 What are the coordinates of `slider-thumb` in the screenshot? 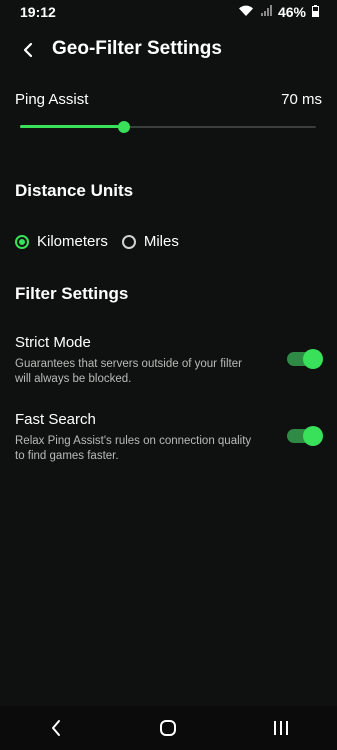 It's located at (123, 127).